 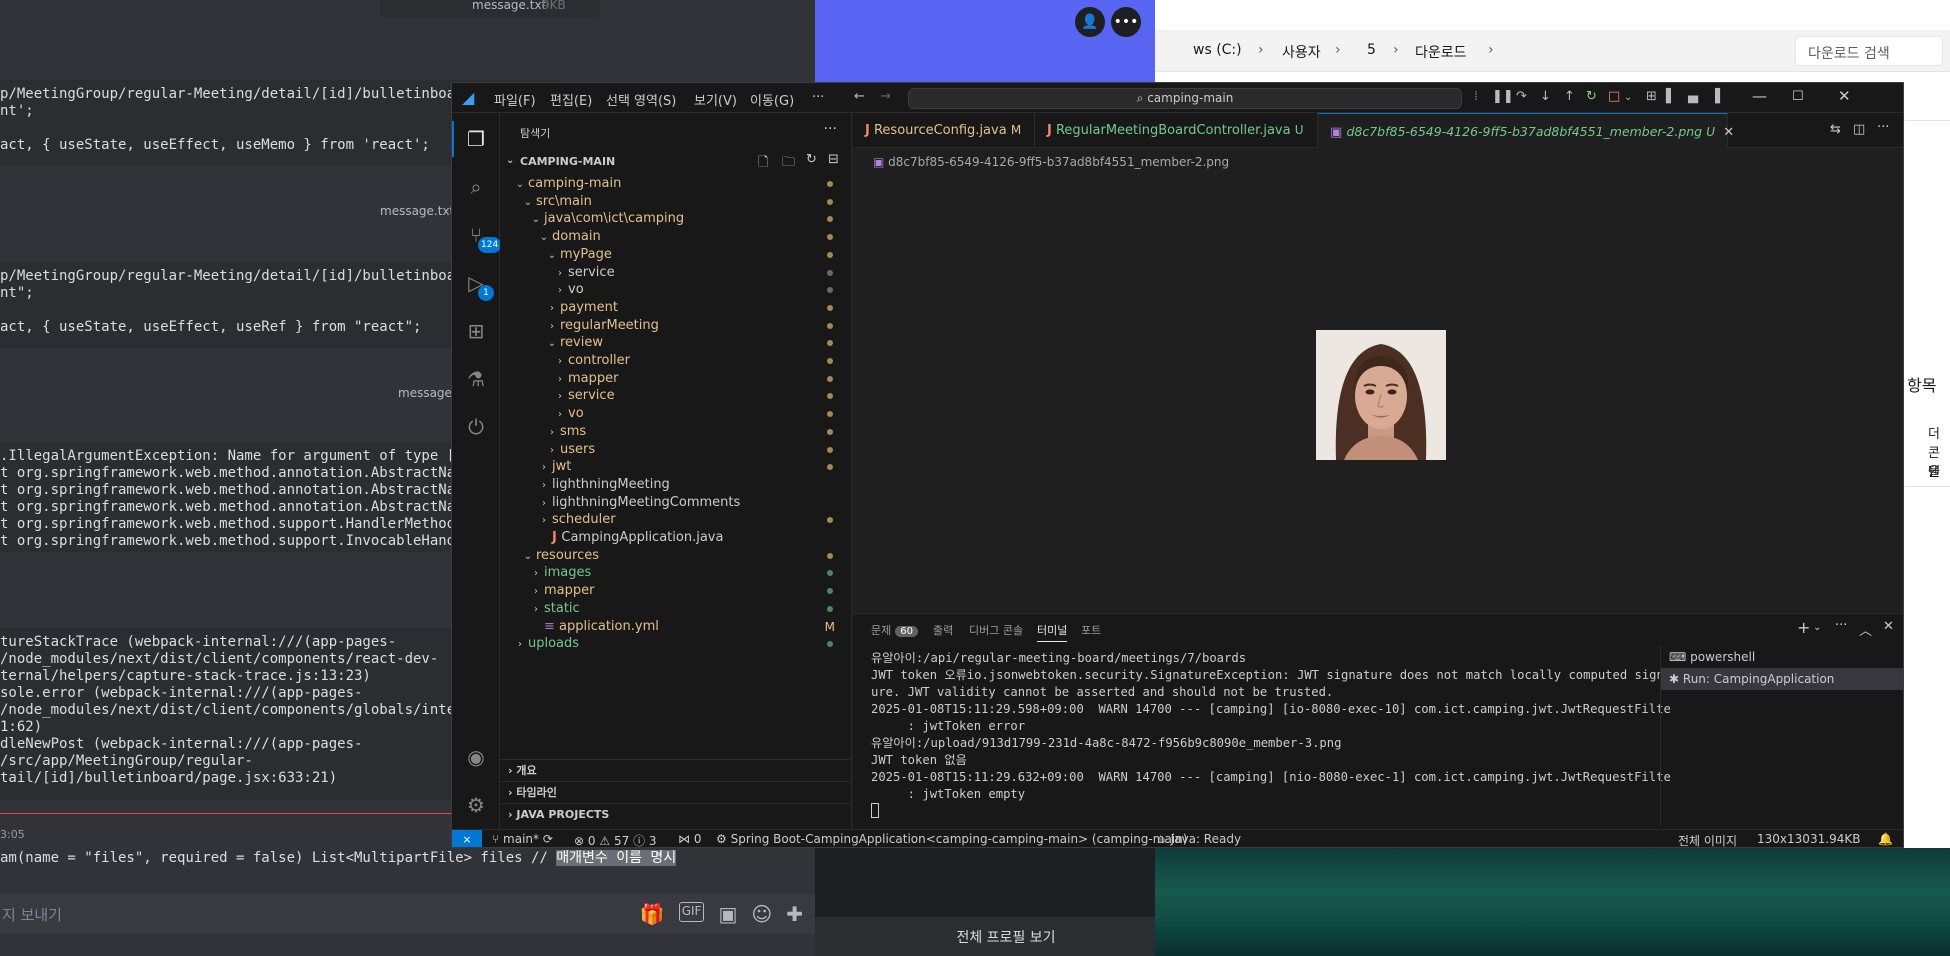 What do you see at coordinates (1521, 96) in the screenshot?
I see `debug-step-over-icon: ↷` at bounding box center [1521, 96].